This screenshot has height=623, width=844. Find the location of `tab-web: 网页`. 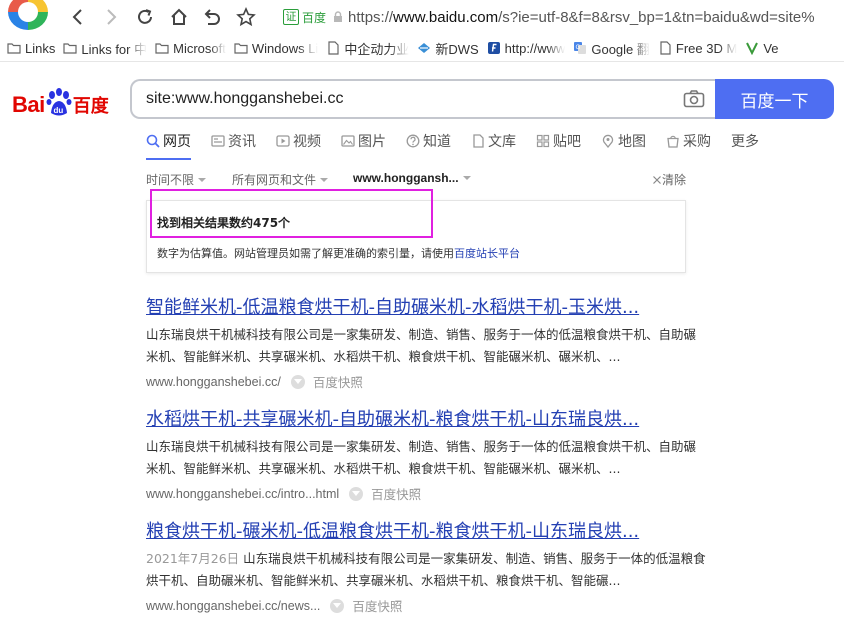

tab-web: 网页 is located at coordinates (168, 145).